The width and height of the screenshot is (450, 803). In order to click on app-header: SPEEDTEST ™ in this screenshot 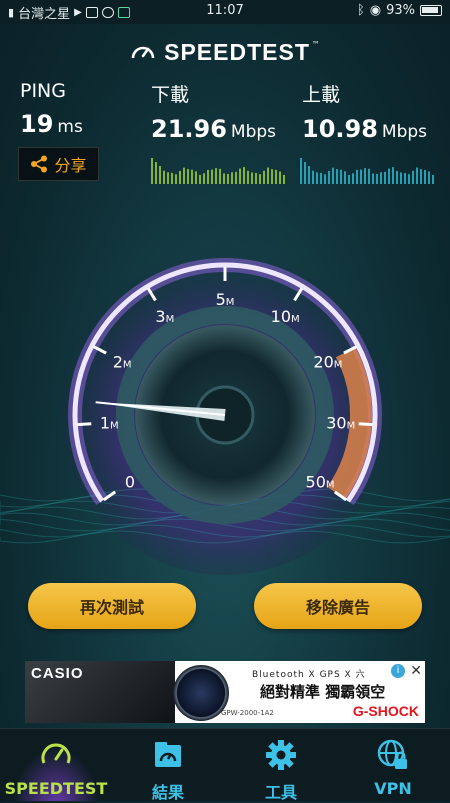, I will do `click(225, 52)`.